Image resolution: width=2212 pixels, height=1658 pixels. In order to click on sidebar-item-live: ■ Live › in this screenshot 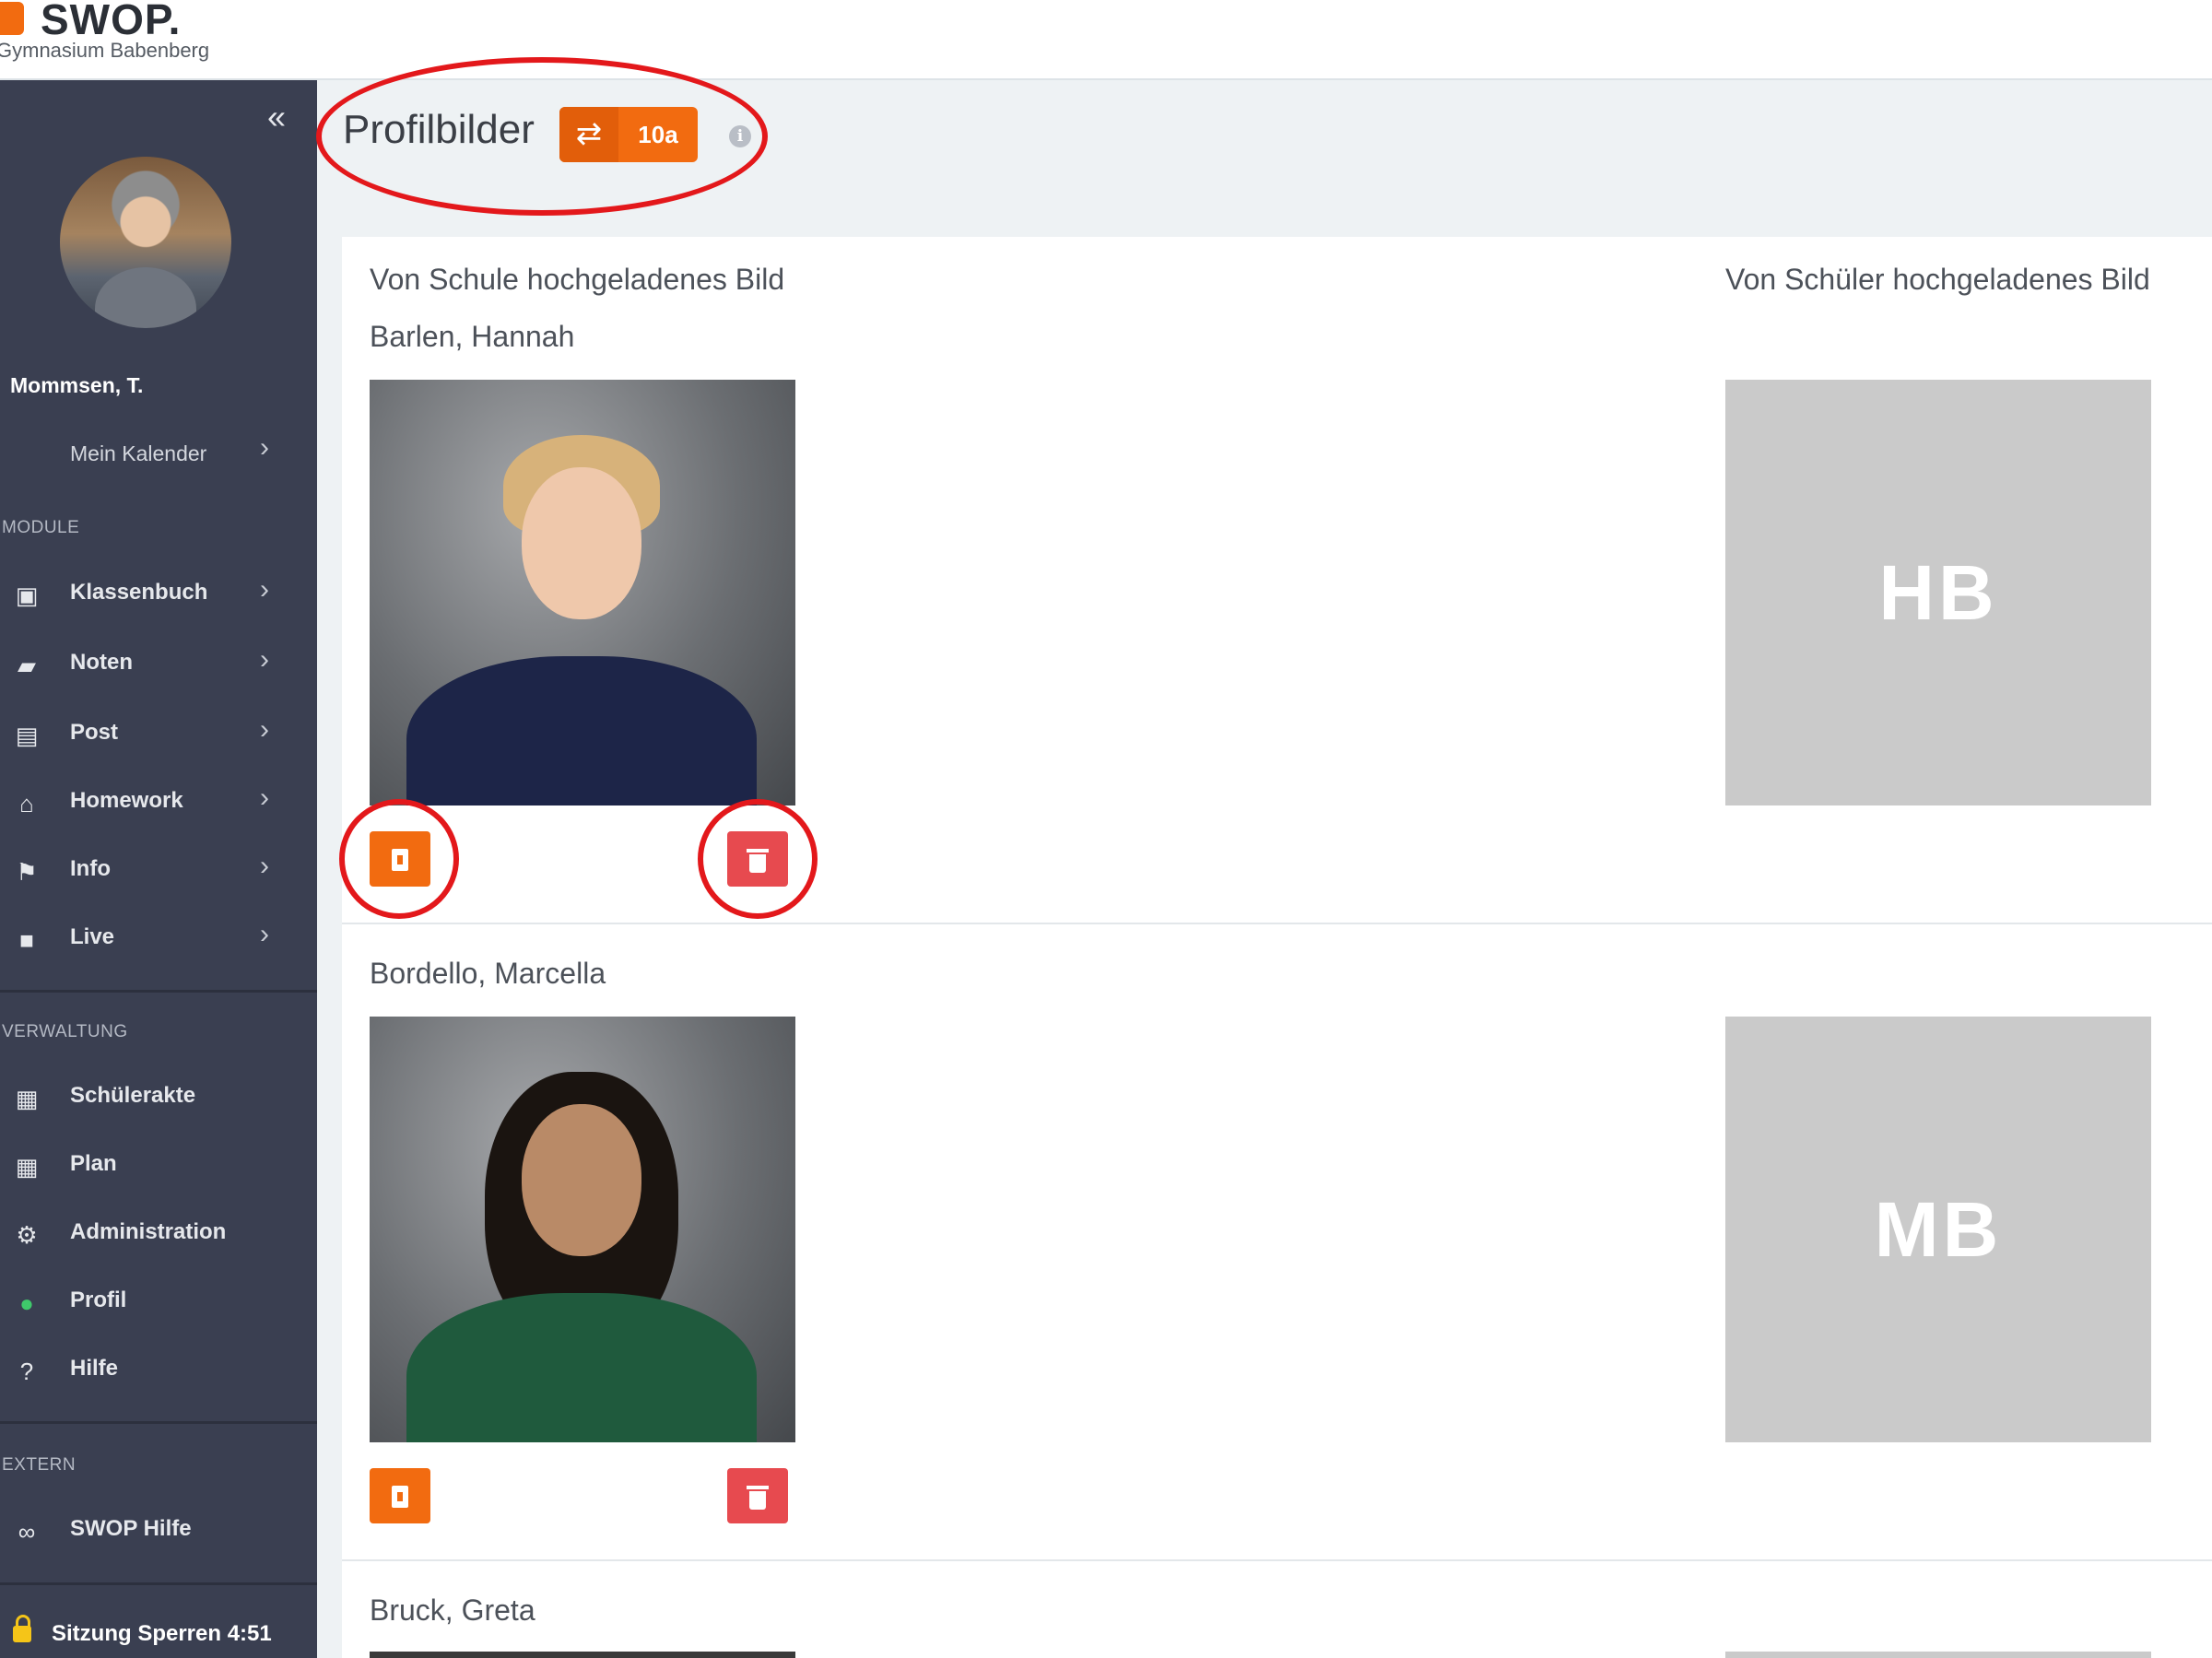, I will do `click(158, 942)`.